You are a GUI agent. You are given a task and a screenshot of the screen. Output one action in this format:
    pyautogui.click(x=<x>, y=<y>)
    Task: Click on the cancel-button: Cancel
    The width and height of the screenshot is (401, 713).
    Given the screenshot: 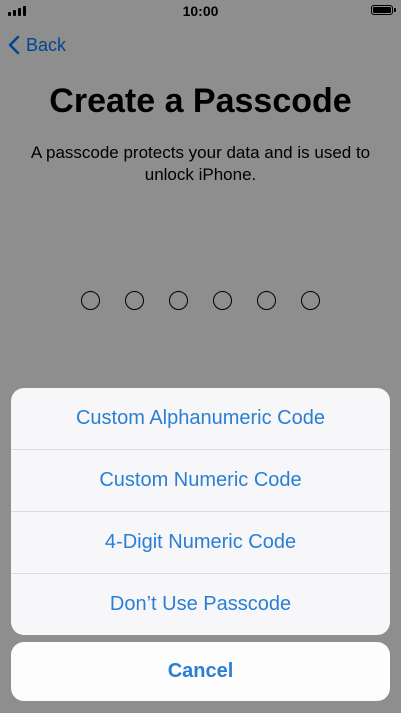 What is the action you would take?
    pyautogui.click(x=200, y=671)
    